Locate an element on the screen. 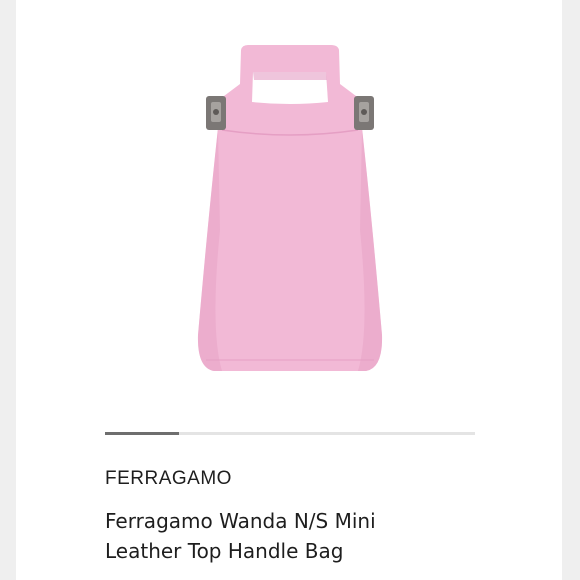 The width and height of the screenshot is (580, 580). product-title-line-2: Leather Top Handle Bag is located at coordinates (224, 551).